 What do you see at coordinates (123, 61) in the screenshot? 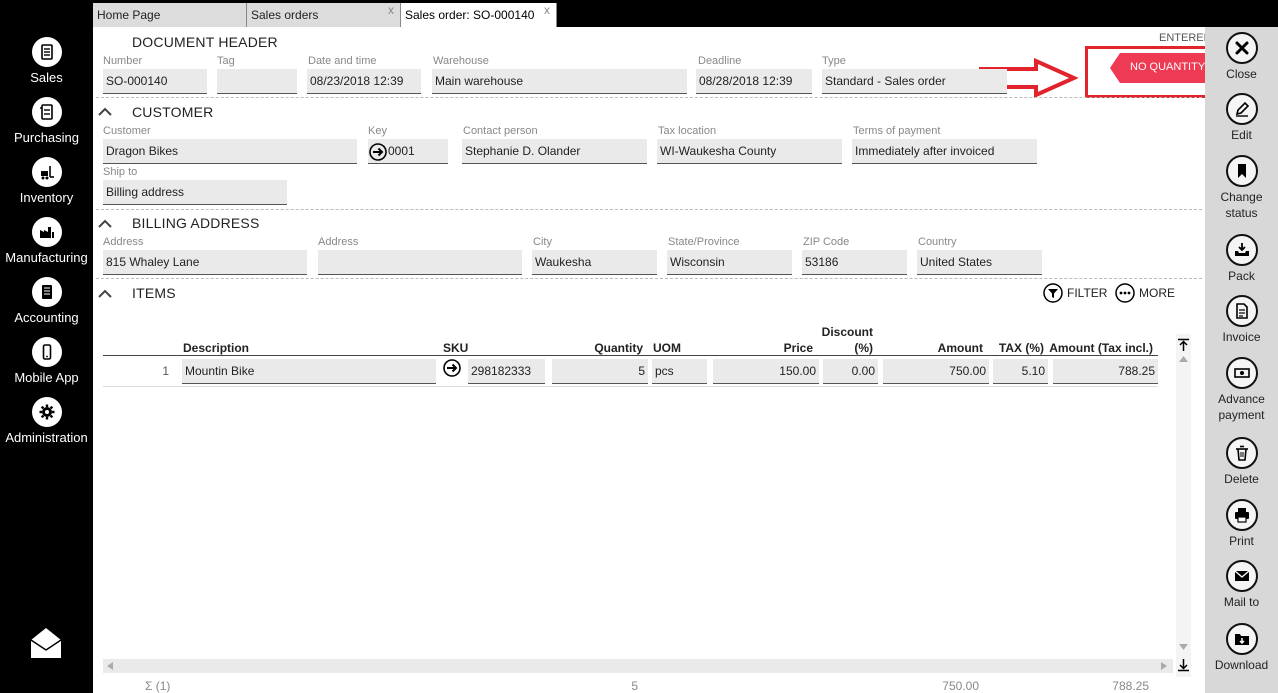
I see `number-label: Number` at bounding box center [123, 61].